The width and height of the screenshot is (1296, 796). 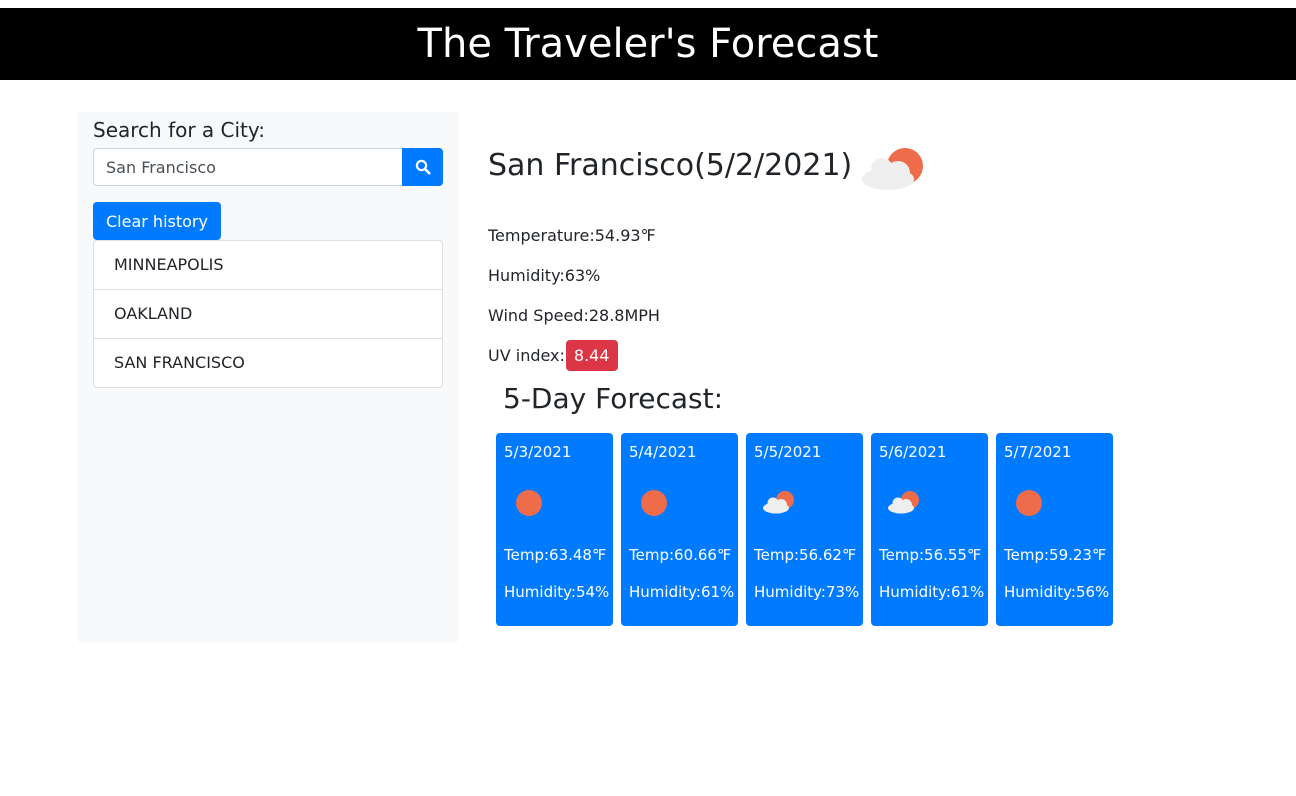 What do you see at coordinates (248, 167) in the screenshot?
I see `city-search-input` at bounding box center [248, 167].